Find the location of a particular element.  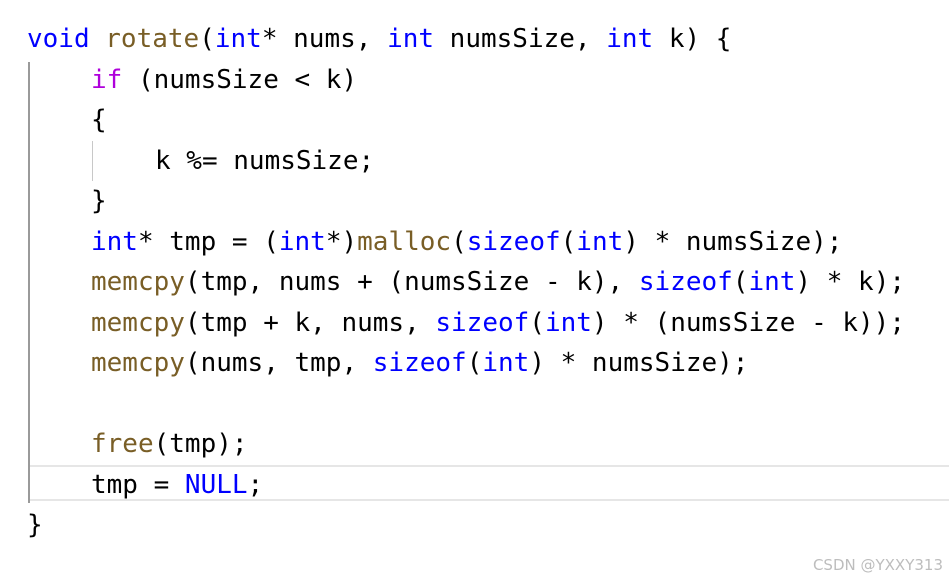

code-token-plain: numsSize, is located at coordinates (520, 39).